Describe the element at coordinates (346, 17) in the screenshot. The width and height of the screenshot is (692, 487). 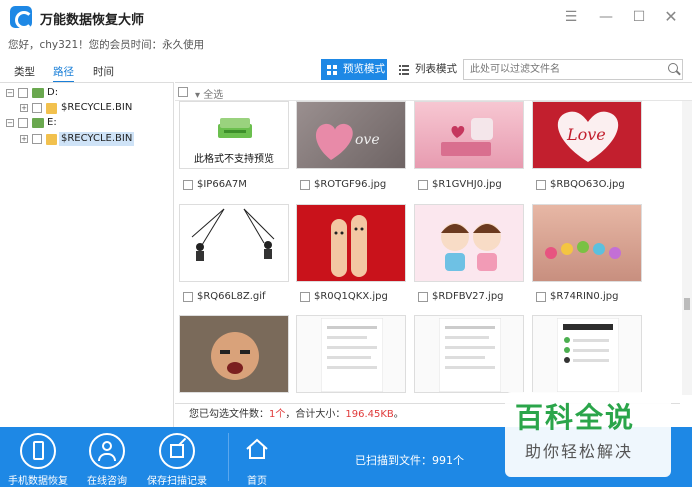
I see `title-bar: 万能数据恢复大师 ☰ — ☐ ✕` at that location.